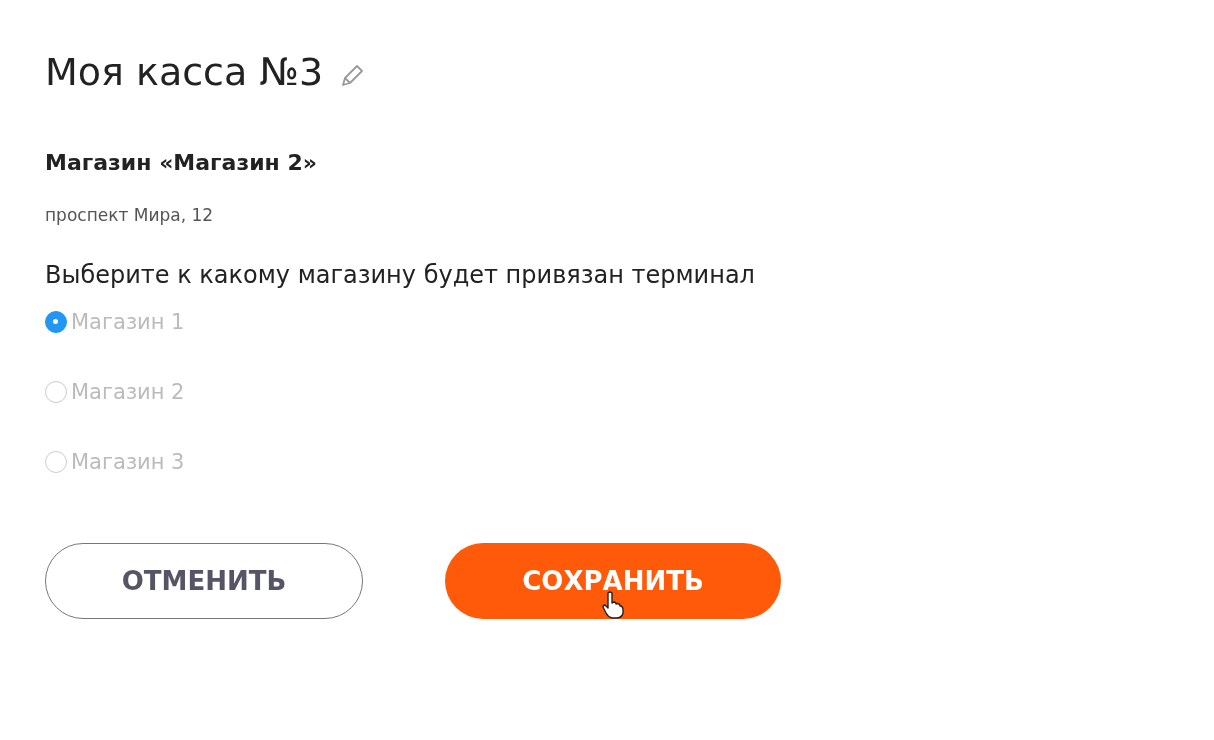  I want to click on radio-label: Магазин 1, so click(128, 322).